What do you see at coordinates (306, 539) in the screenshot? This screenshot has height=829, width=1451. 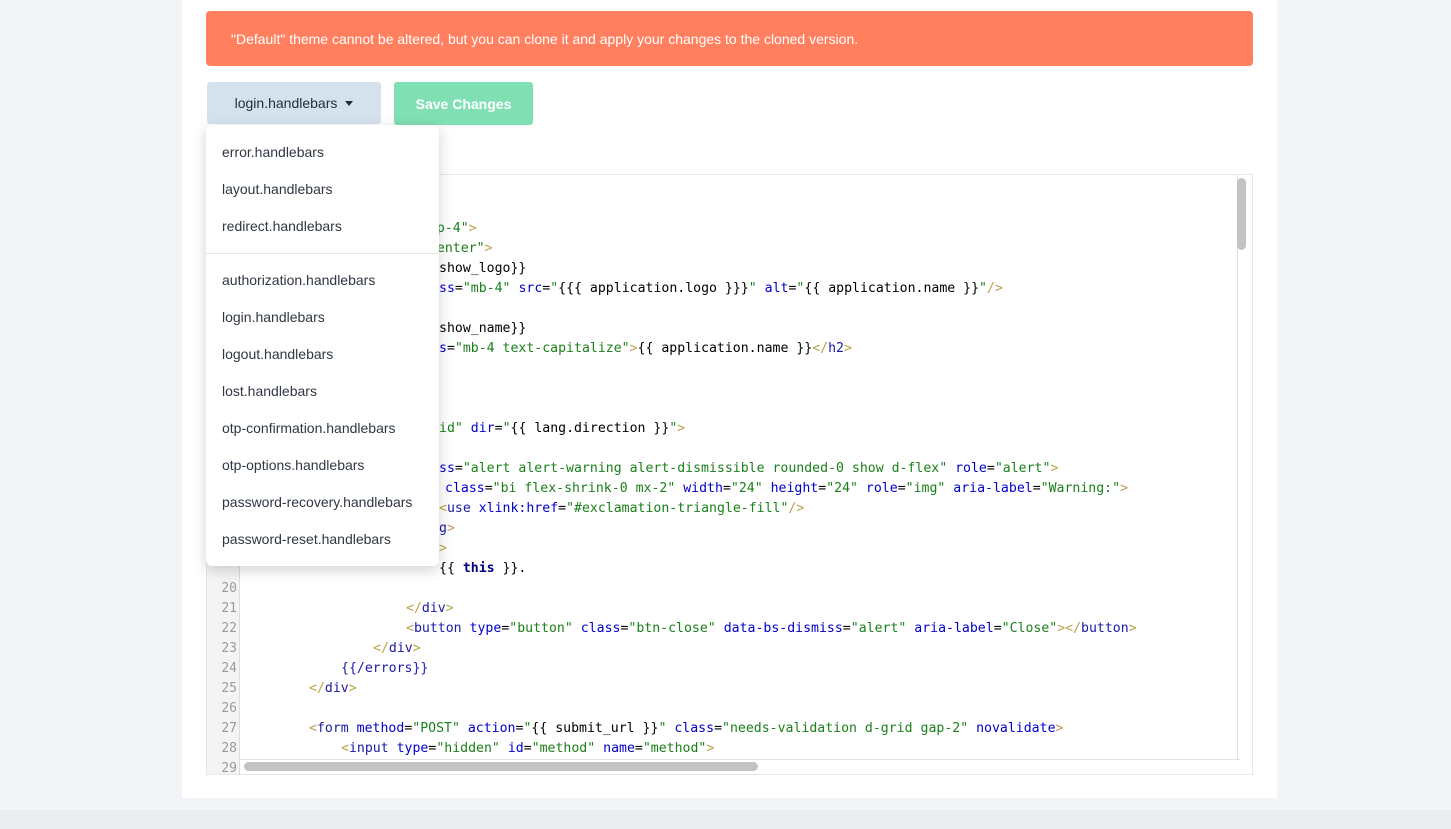 I see `menu-item-password-reset: password-reset.handlebars` at bounding box center [306, 539].